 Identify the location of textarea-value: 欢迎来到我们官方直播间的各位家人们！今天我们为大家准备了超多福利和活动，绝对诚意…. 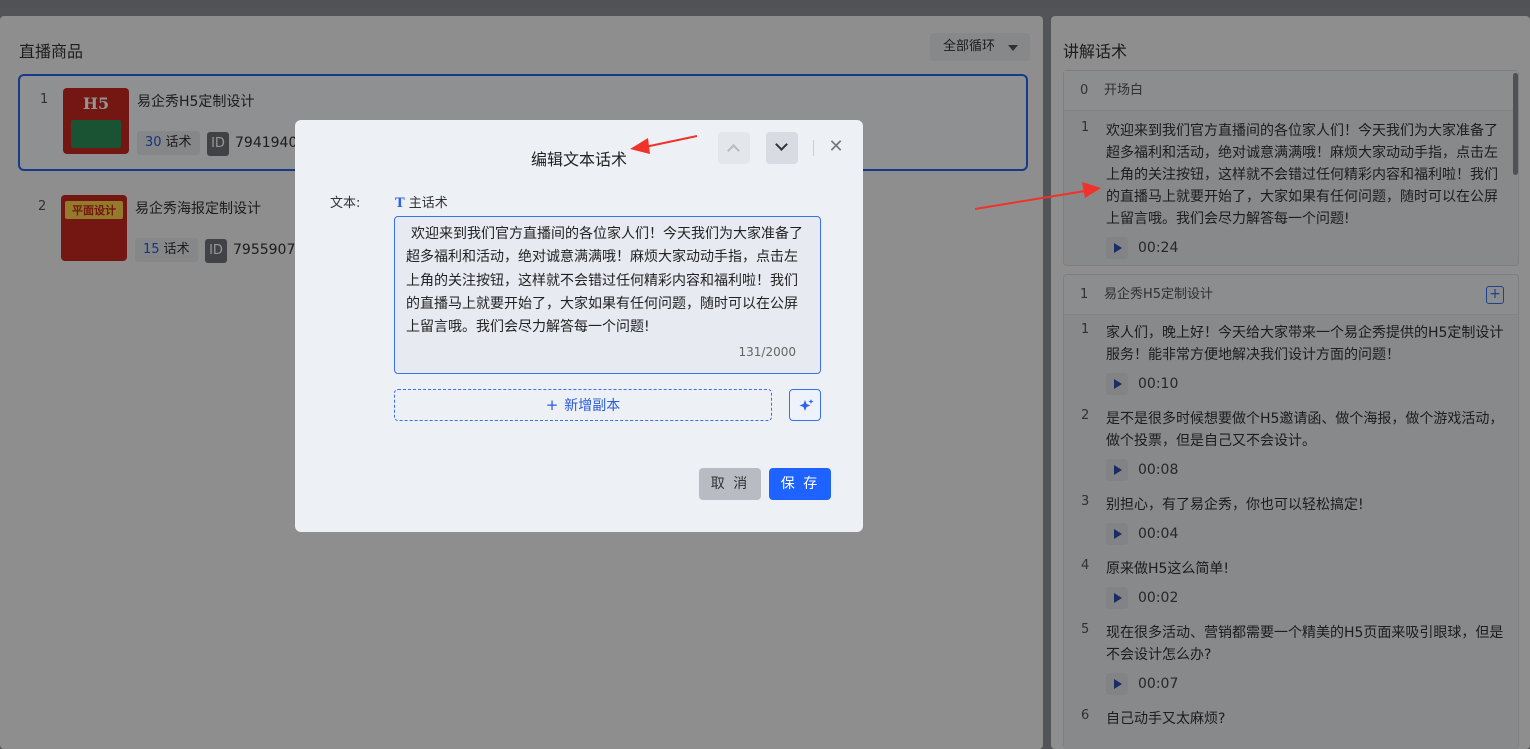
(604, 281).